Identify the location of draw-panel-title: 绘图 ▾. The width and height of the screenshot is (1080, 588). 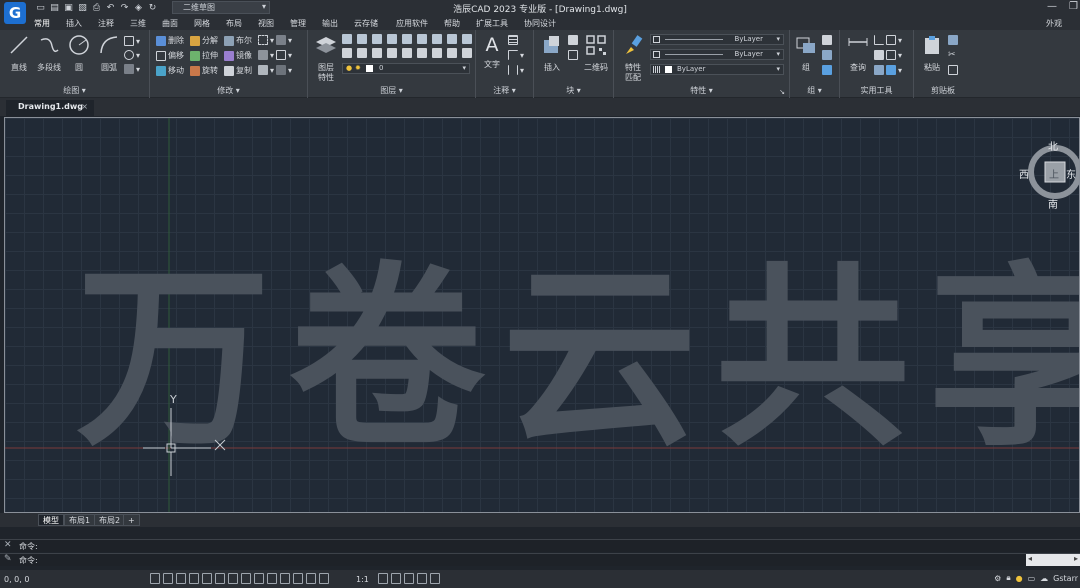
(74, 90).